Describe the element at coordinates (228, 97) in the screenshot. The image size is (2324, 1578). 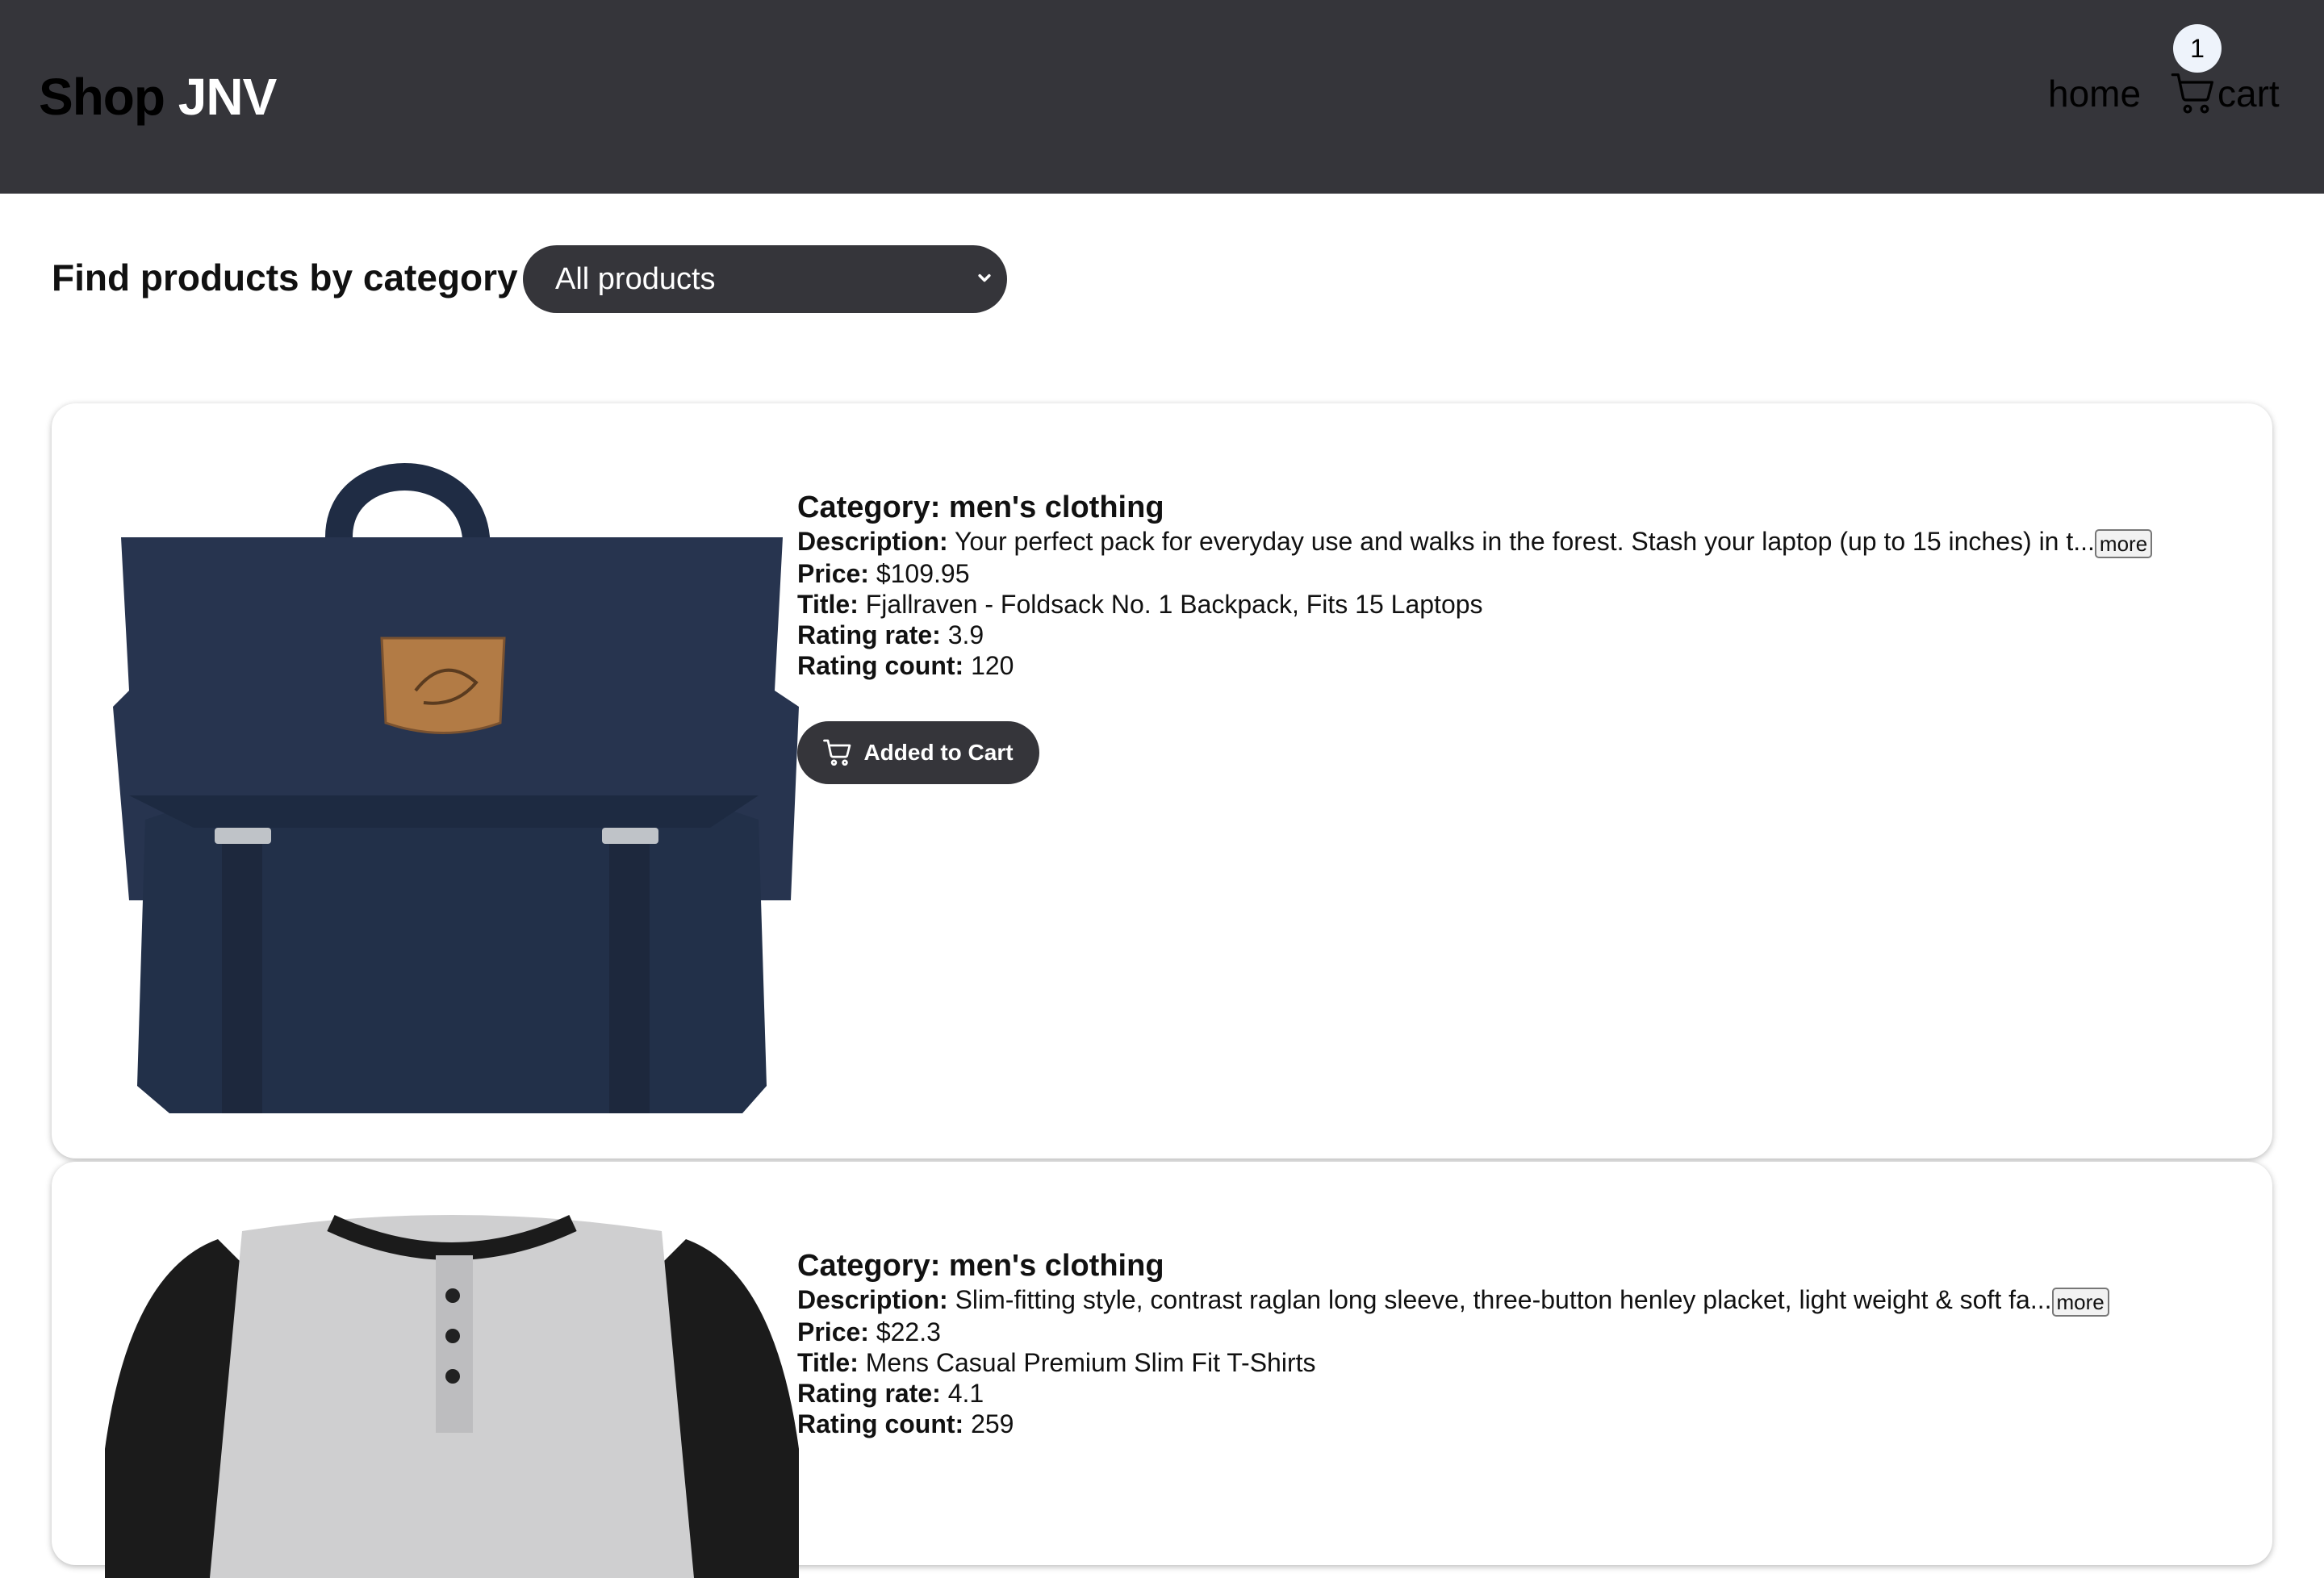
I see `brand-name-light: JNV` at that location.